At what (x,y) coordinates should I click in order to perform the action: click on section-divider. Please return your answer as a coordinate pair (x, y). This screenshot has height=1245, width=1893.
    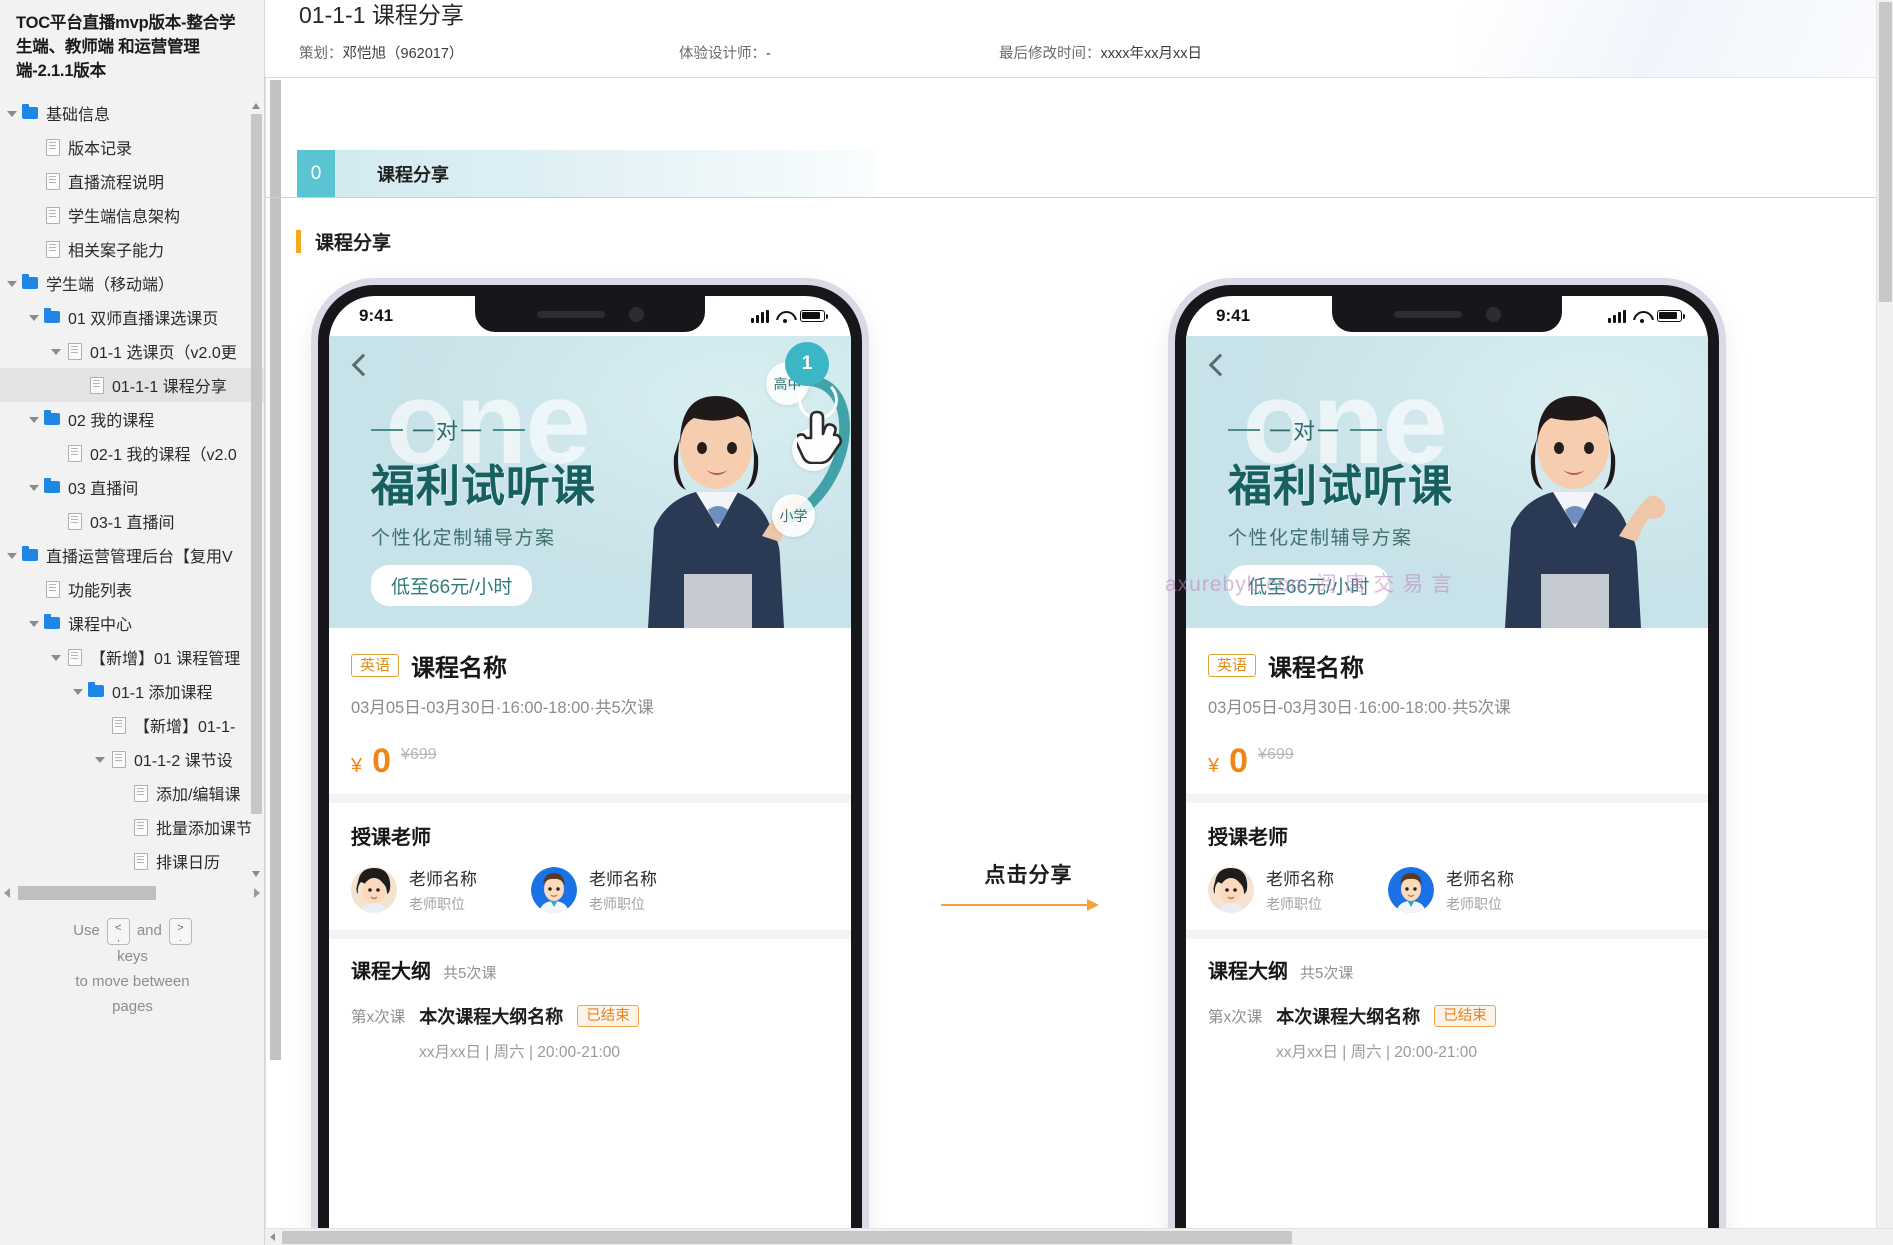
    Looking at the image, I should click on (1079, 197).